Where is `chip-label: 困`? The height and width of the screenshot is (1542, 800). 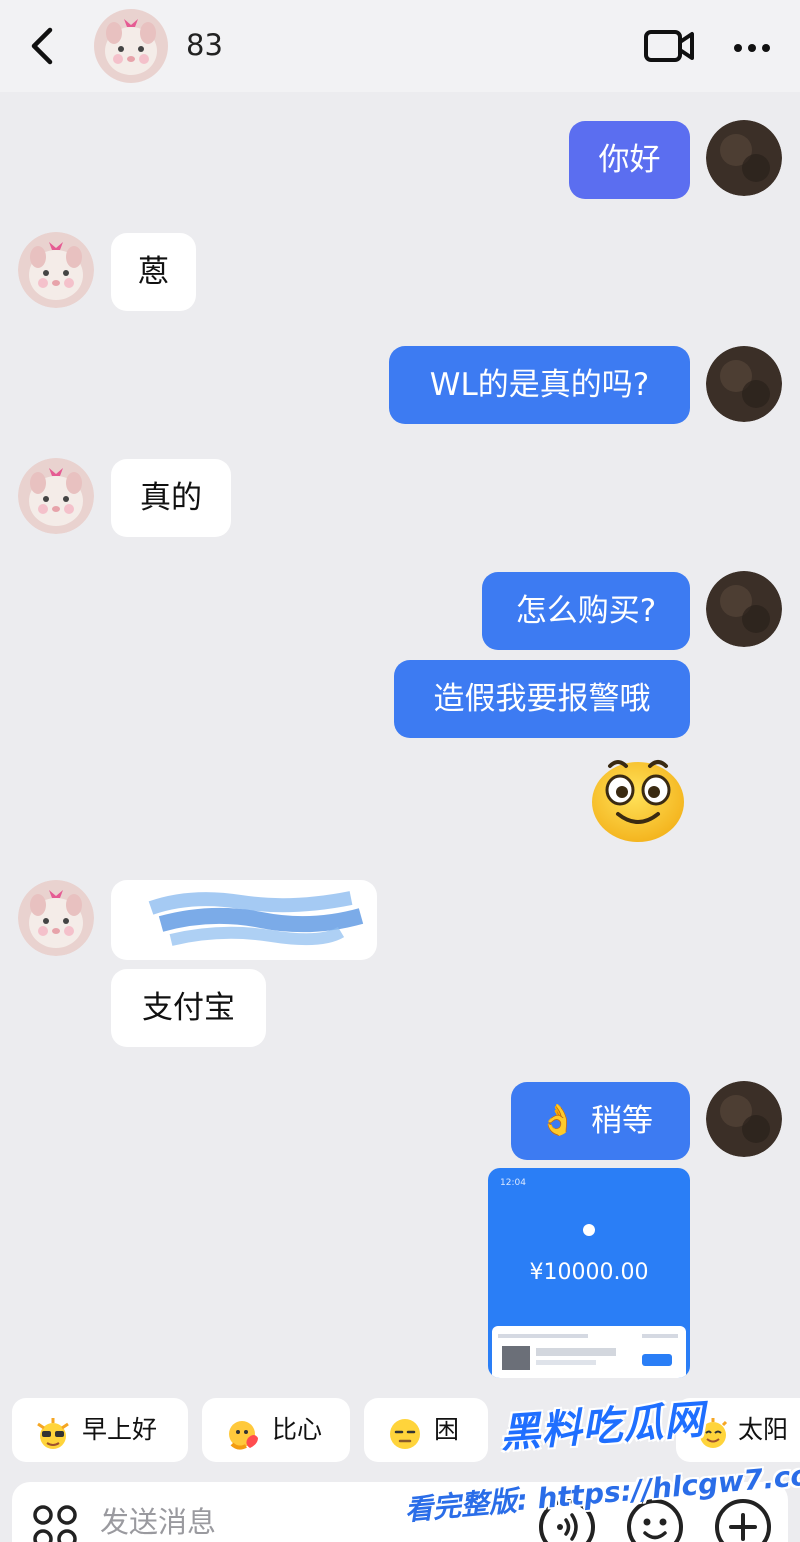
chip-label: 困 is located at coordinates (447, 1429).